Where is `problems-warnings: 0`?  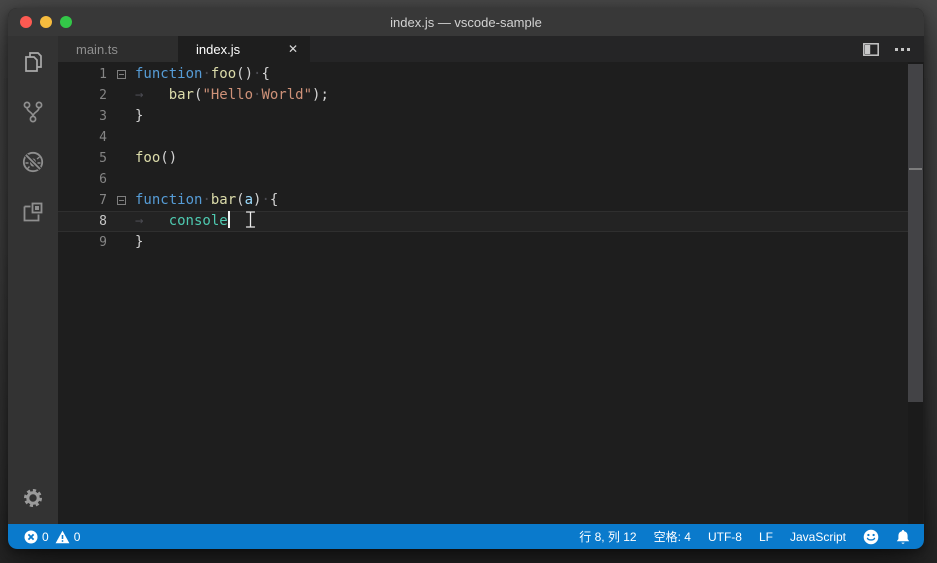 problems-warnings: 0 is located at coordinates (68, 536).